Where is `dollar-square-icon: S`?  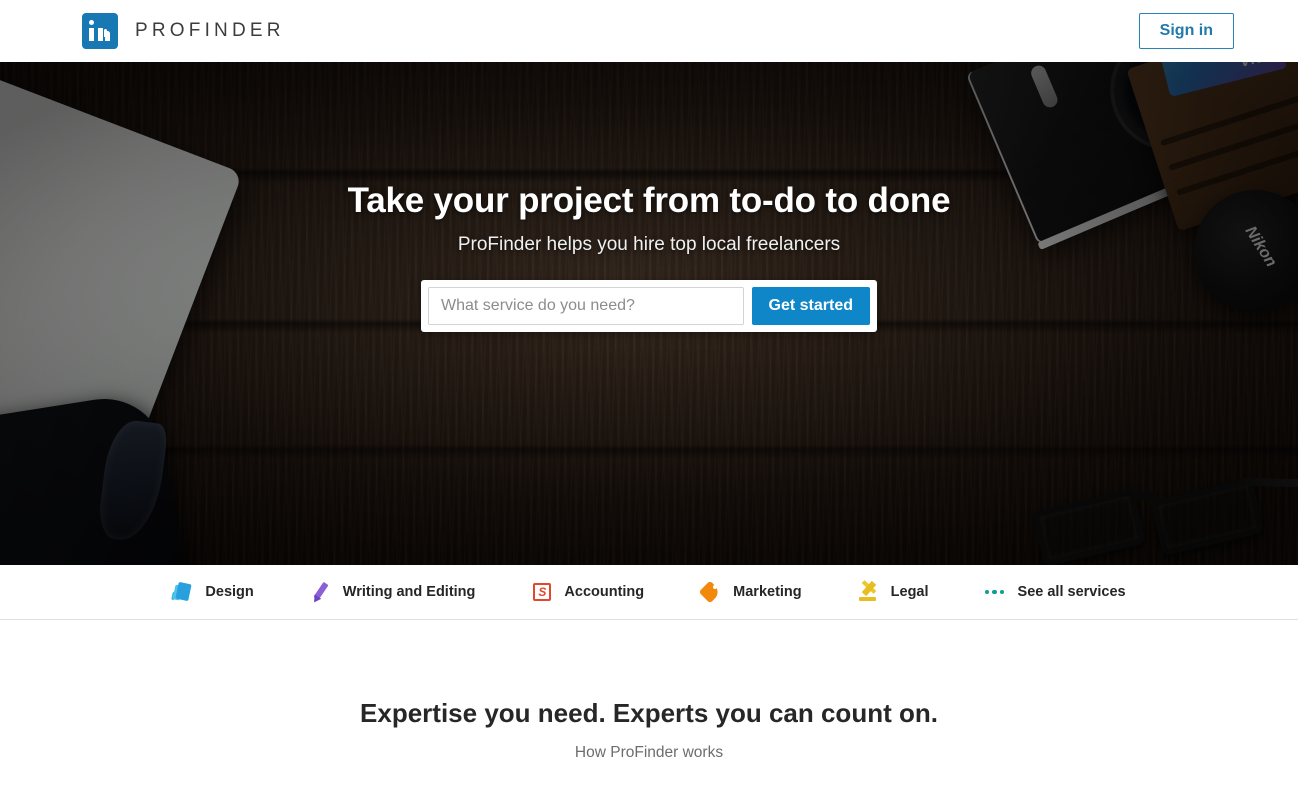 dollar-square-icon: S is located at coordinates (542, 592).